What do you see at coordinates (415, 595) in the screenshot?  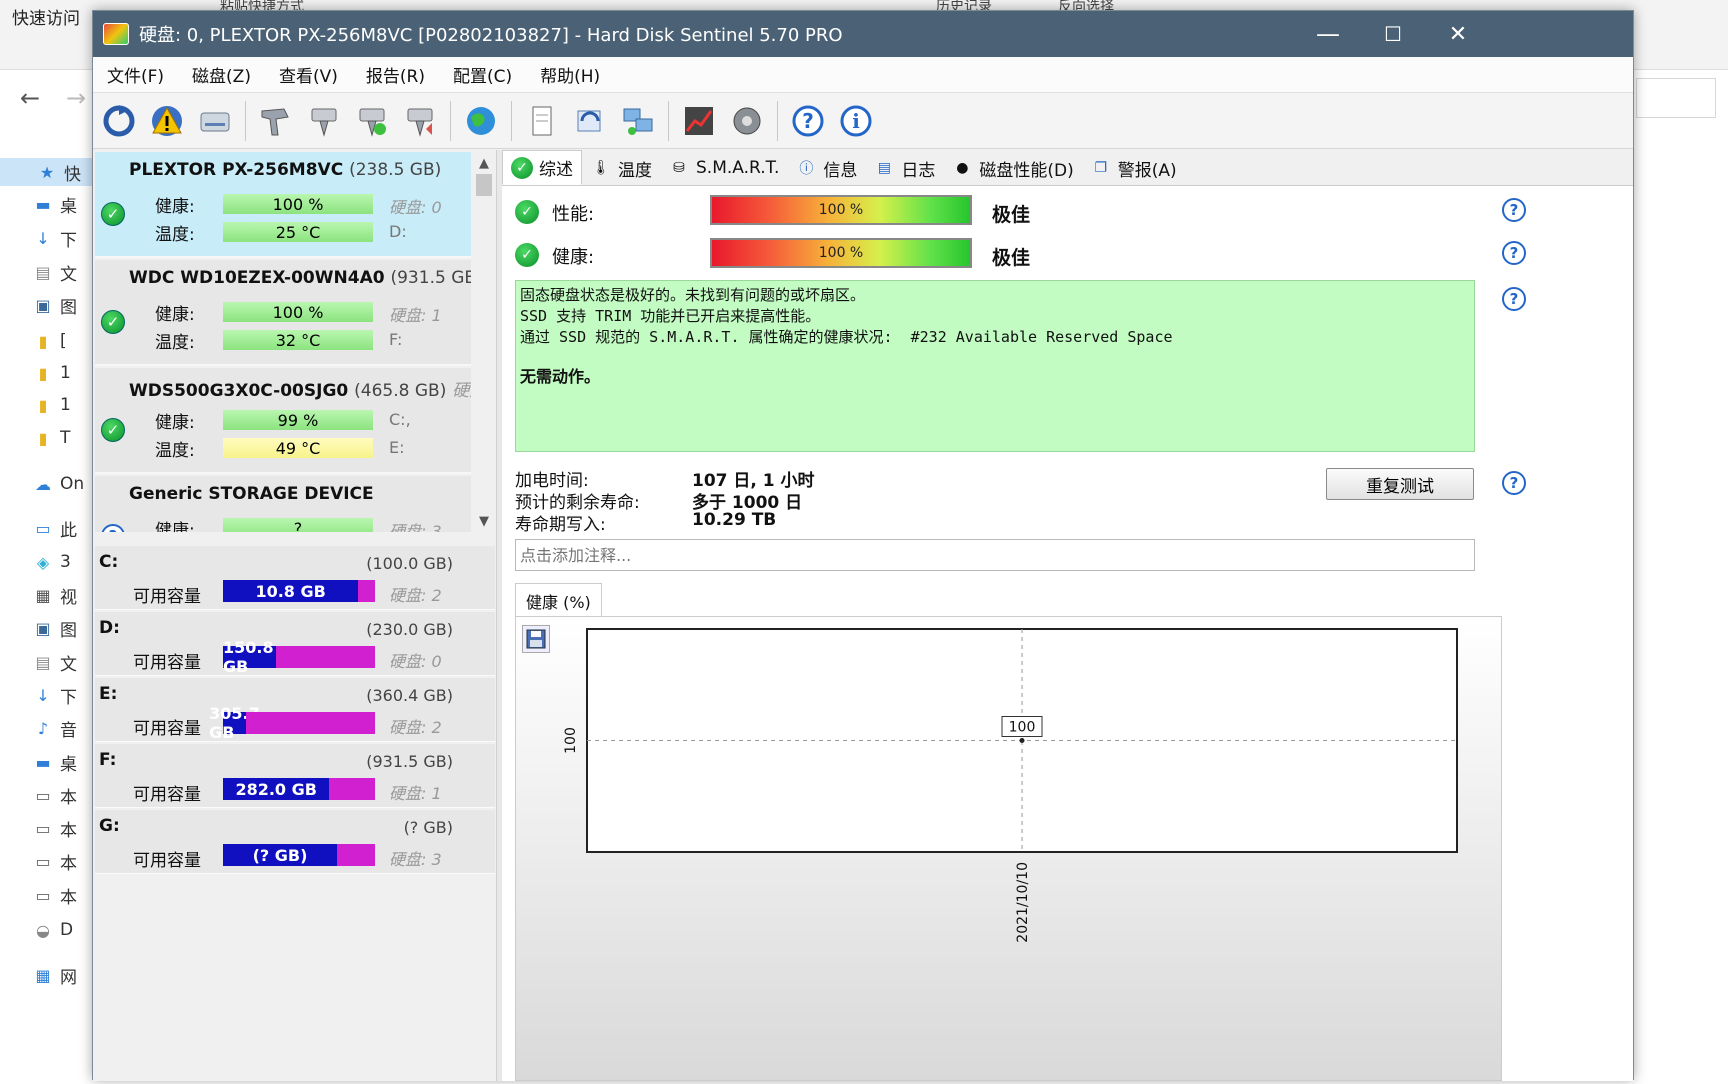 I see `volume-disk-note: 硬盘: 2` at bounding box center [415, 595].